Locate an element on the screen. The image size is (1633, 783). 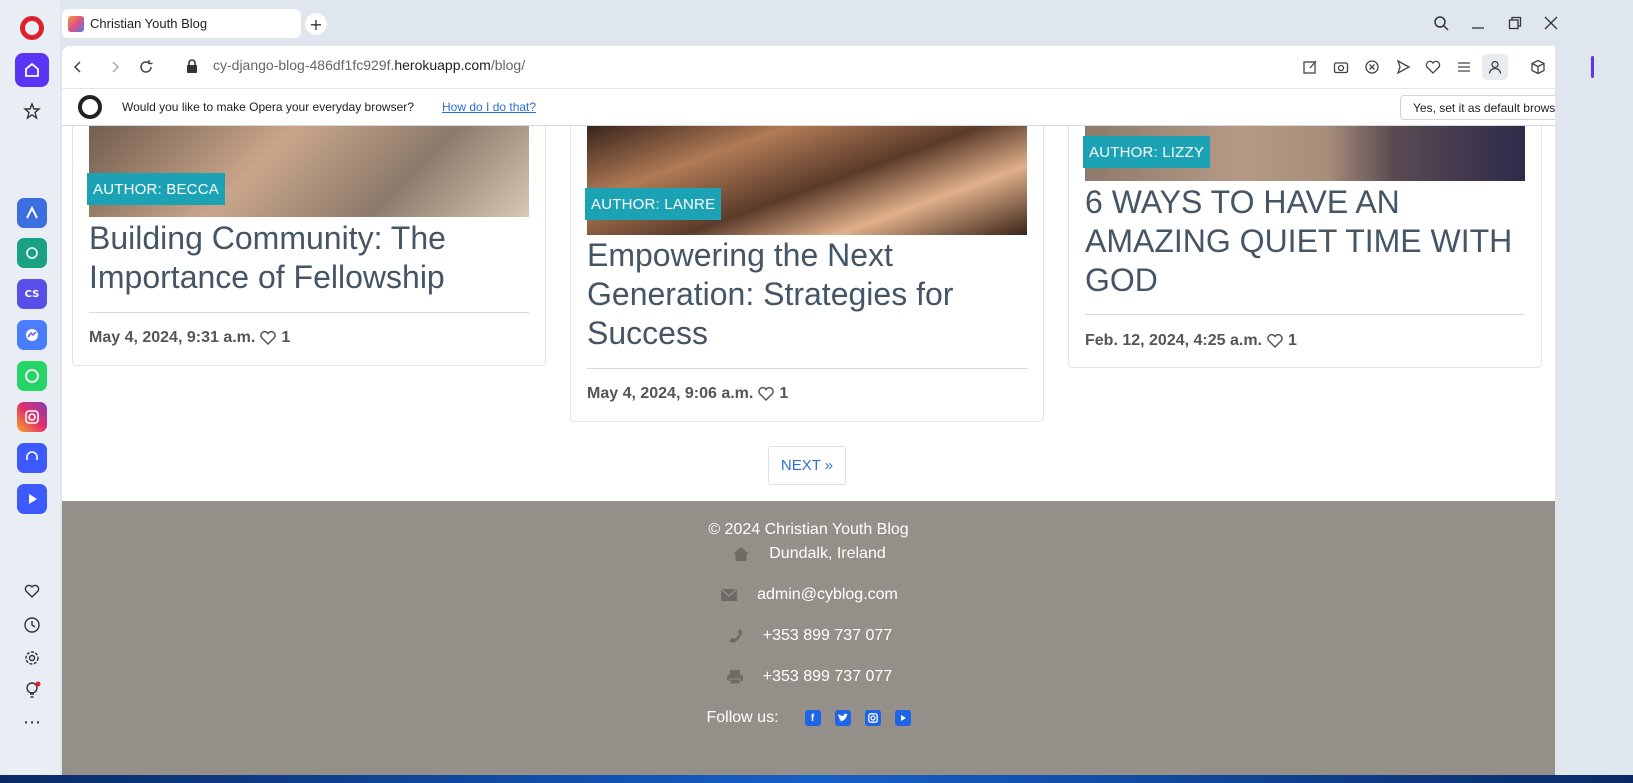
lock-icon is located at coordinates (192, 66).